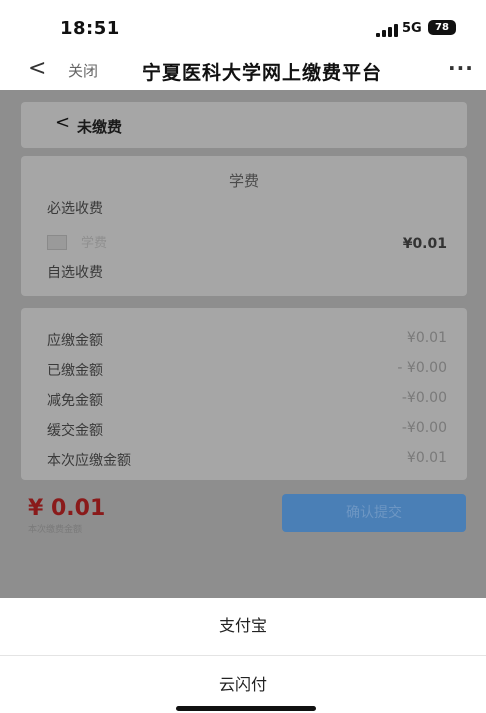 This screenshot has height=713, width=486. What do you see at coordinates (75, 371) in the screenshot?
I see `summary-label: 已缴金额` at bounding box center [75, 371].